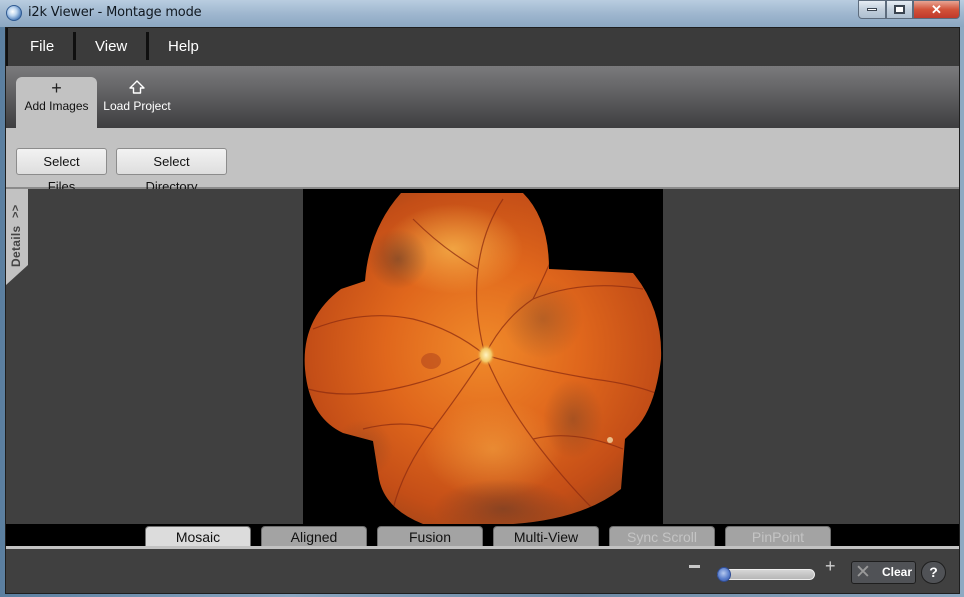 Image resolution: width=964 pixels, height=597 pixels. What do you see at coordinates (137, 106) in the screenshot?
I see `tab-load-project-label: Load Project` at bounding box center [137, 106].